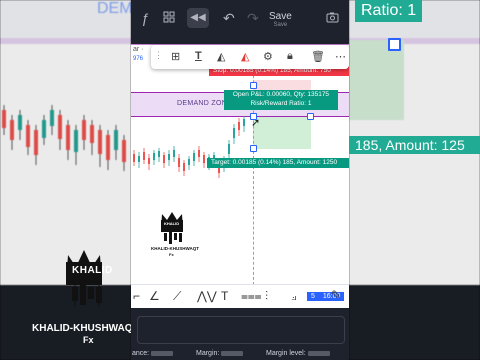 Image resolution: width=480 pixels, height=360 pixels. I want to click on logo-caption-large: KHALID-KHUSHWAQT, so click(85, 328).